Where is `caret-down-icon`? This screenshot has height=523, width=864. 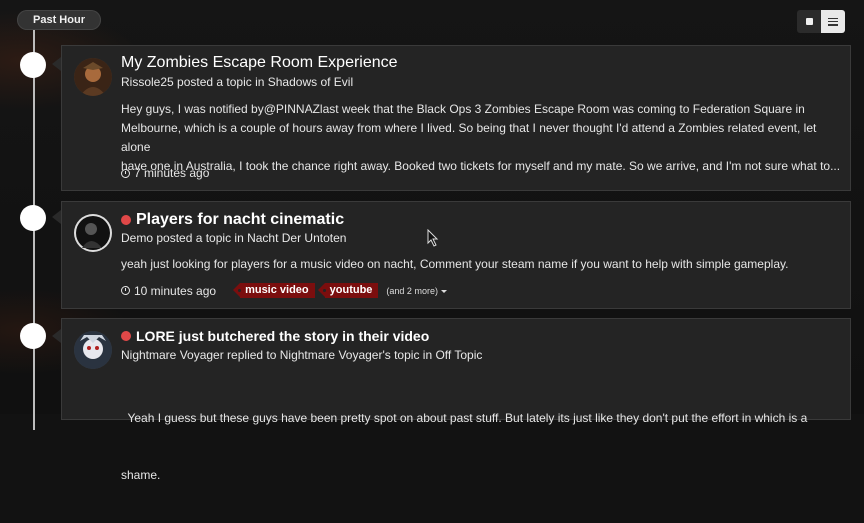
caret-down-icon is located at coordinates (443, 291).